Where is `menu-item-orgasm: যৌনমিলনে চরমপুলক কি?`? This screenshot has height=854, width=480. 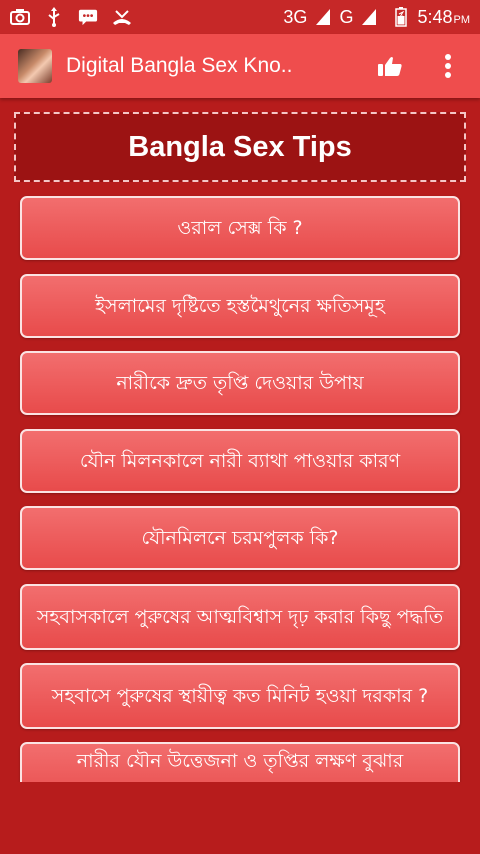 menu-item-orgasm: যৌনমিলনে চরমপুলক কি? is located at coordinates (240, 538).